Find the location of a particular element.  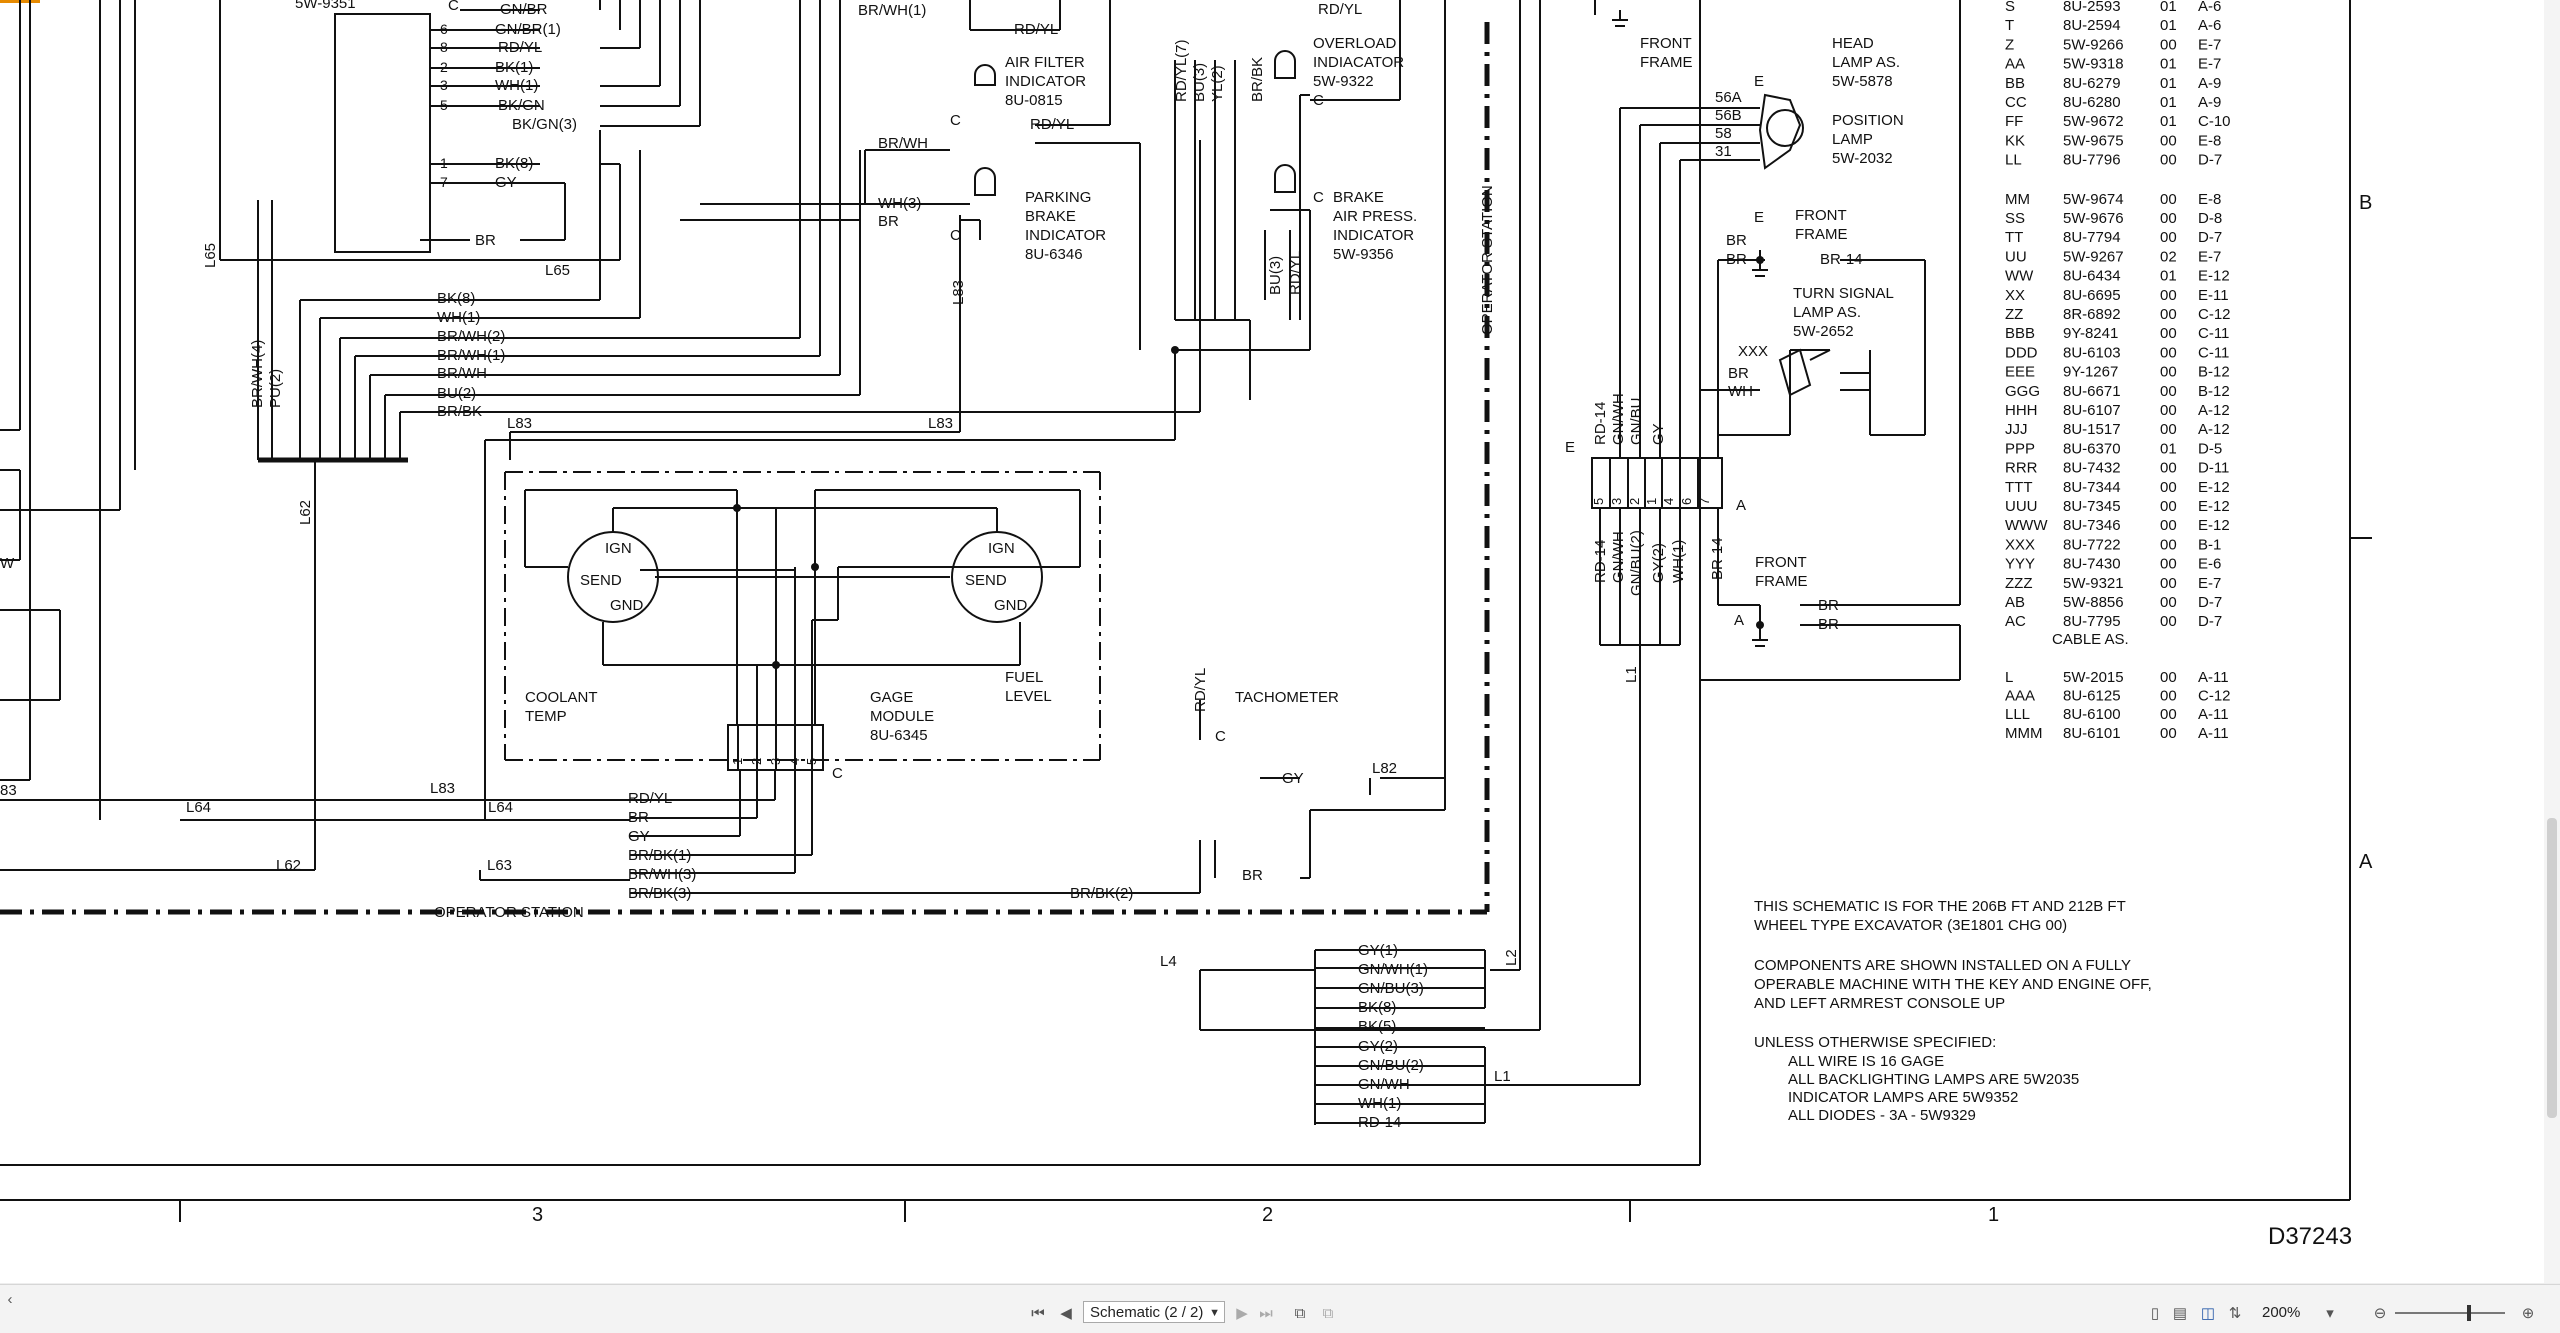

zoom-slider-knob is located at coordinates (2469, 1313).